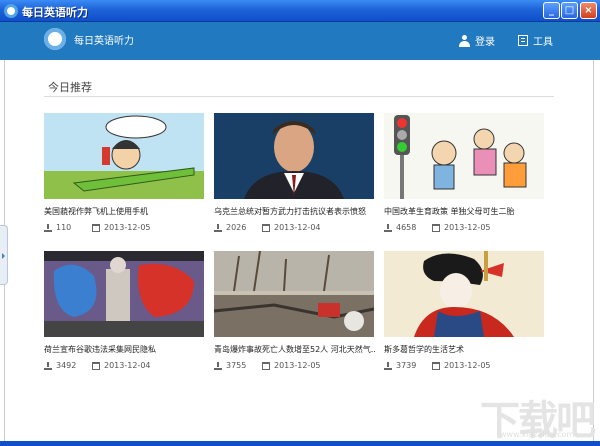 This screenshot has width=600, height=446. I want to click on download-count-value: 3739, so click(406, 365).